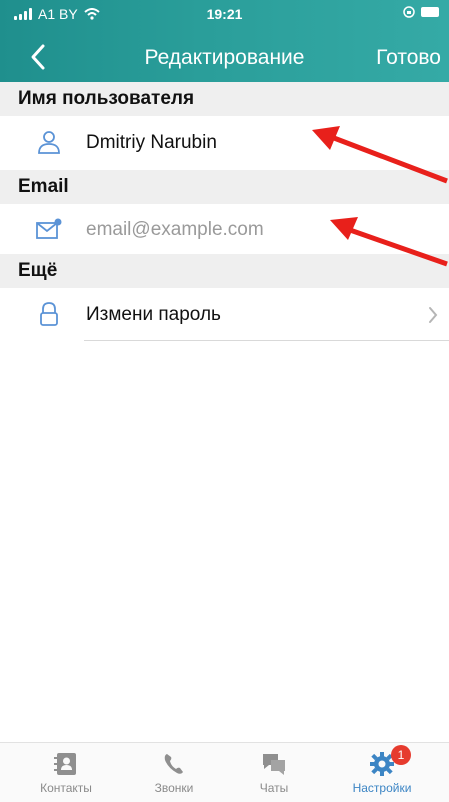  What do you see at coordinates (382, 788) in the screenshot?
I see `tab-label: Настройки` at bounding box center [382, 788].